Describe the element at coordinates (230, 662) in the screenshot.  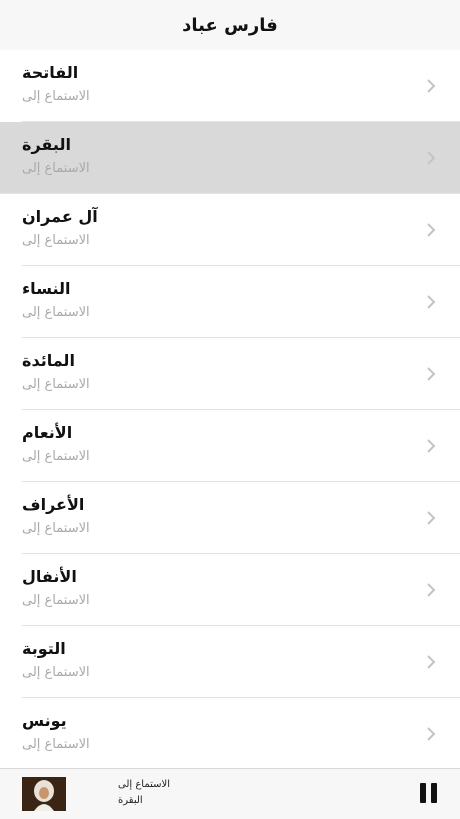
I see `list-item: التوبة الاستماع إلى` at that location.